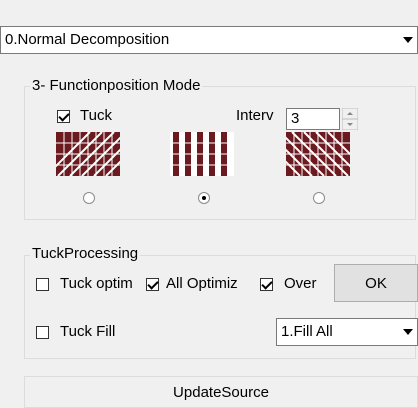  I want to click on interval-spin-buttons, so click(350, 119).